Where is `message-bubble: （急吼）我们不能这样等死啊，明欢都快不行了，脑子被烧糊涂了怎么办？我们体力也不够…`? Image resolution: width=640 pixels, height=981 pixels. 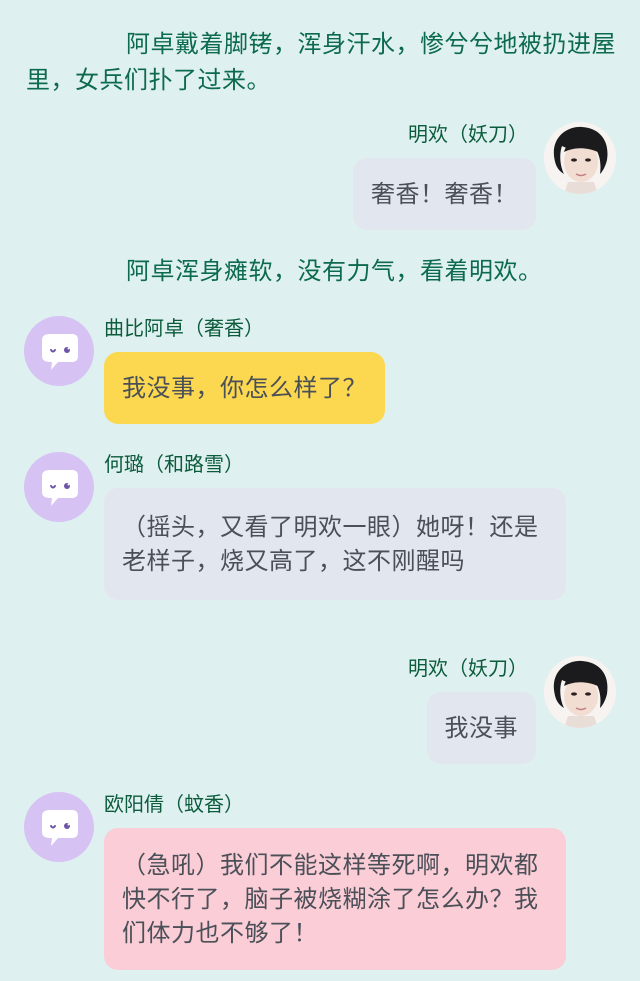 message-bubble: （急吼）我们不能这样等死啊，明欢都快不行了，脑子被烧糊涂了怎么办？我们体力也不够… is located at coordinates (335, 899).